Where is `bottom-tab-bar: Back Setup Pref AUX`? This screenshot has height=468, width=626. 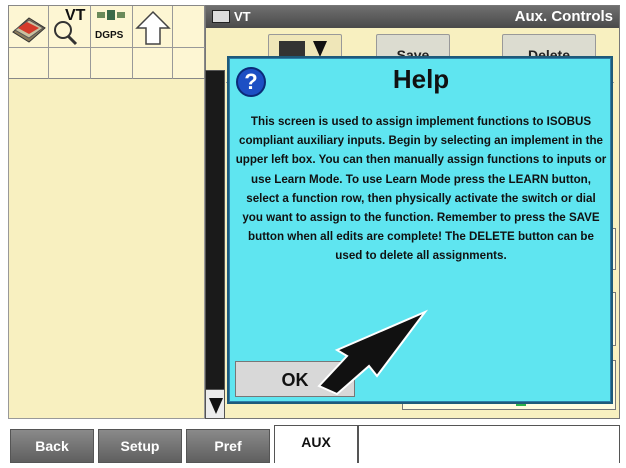 bottom-tab-bar: Back Setup Pref AUX is located at coordinates (313, 444).